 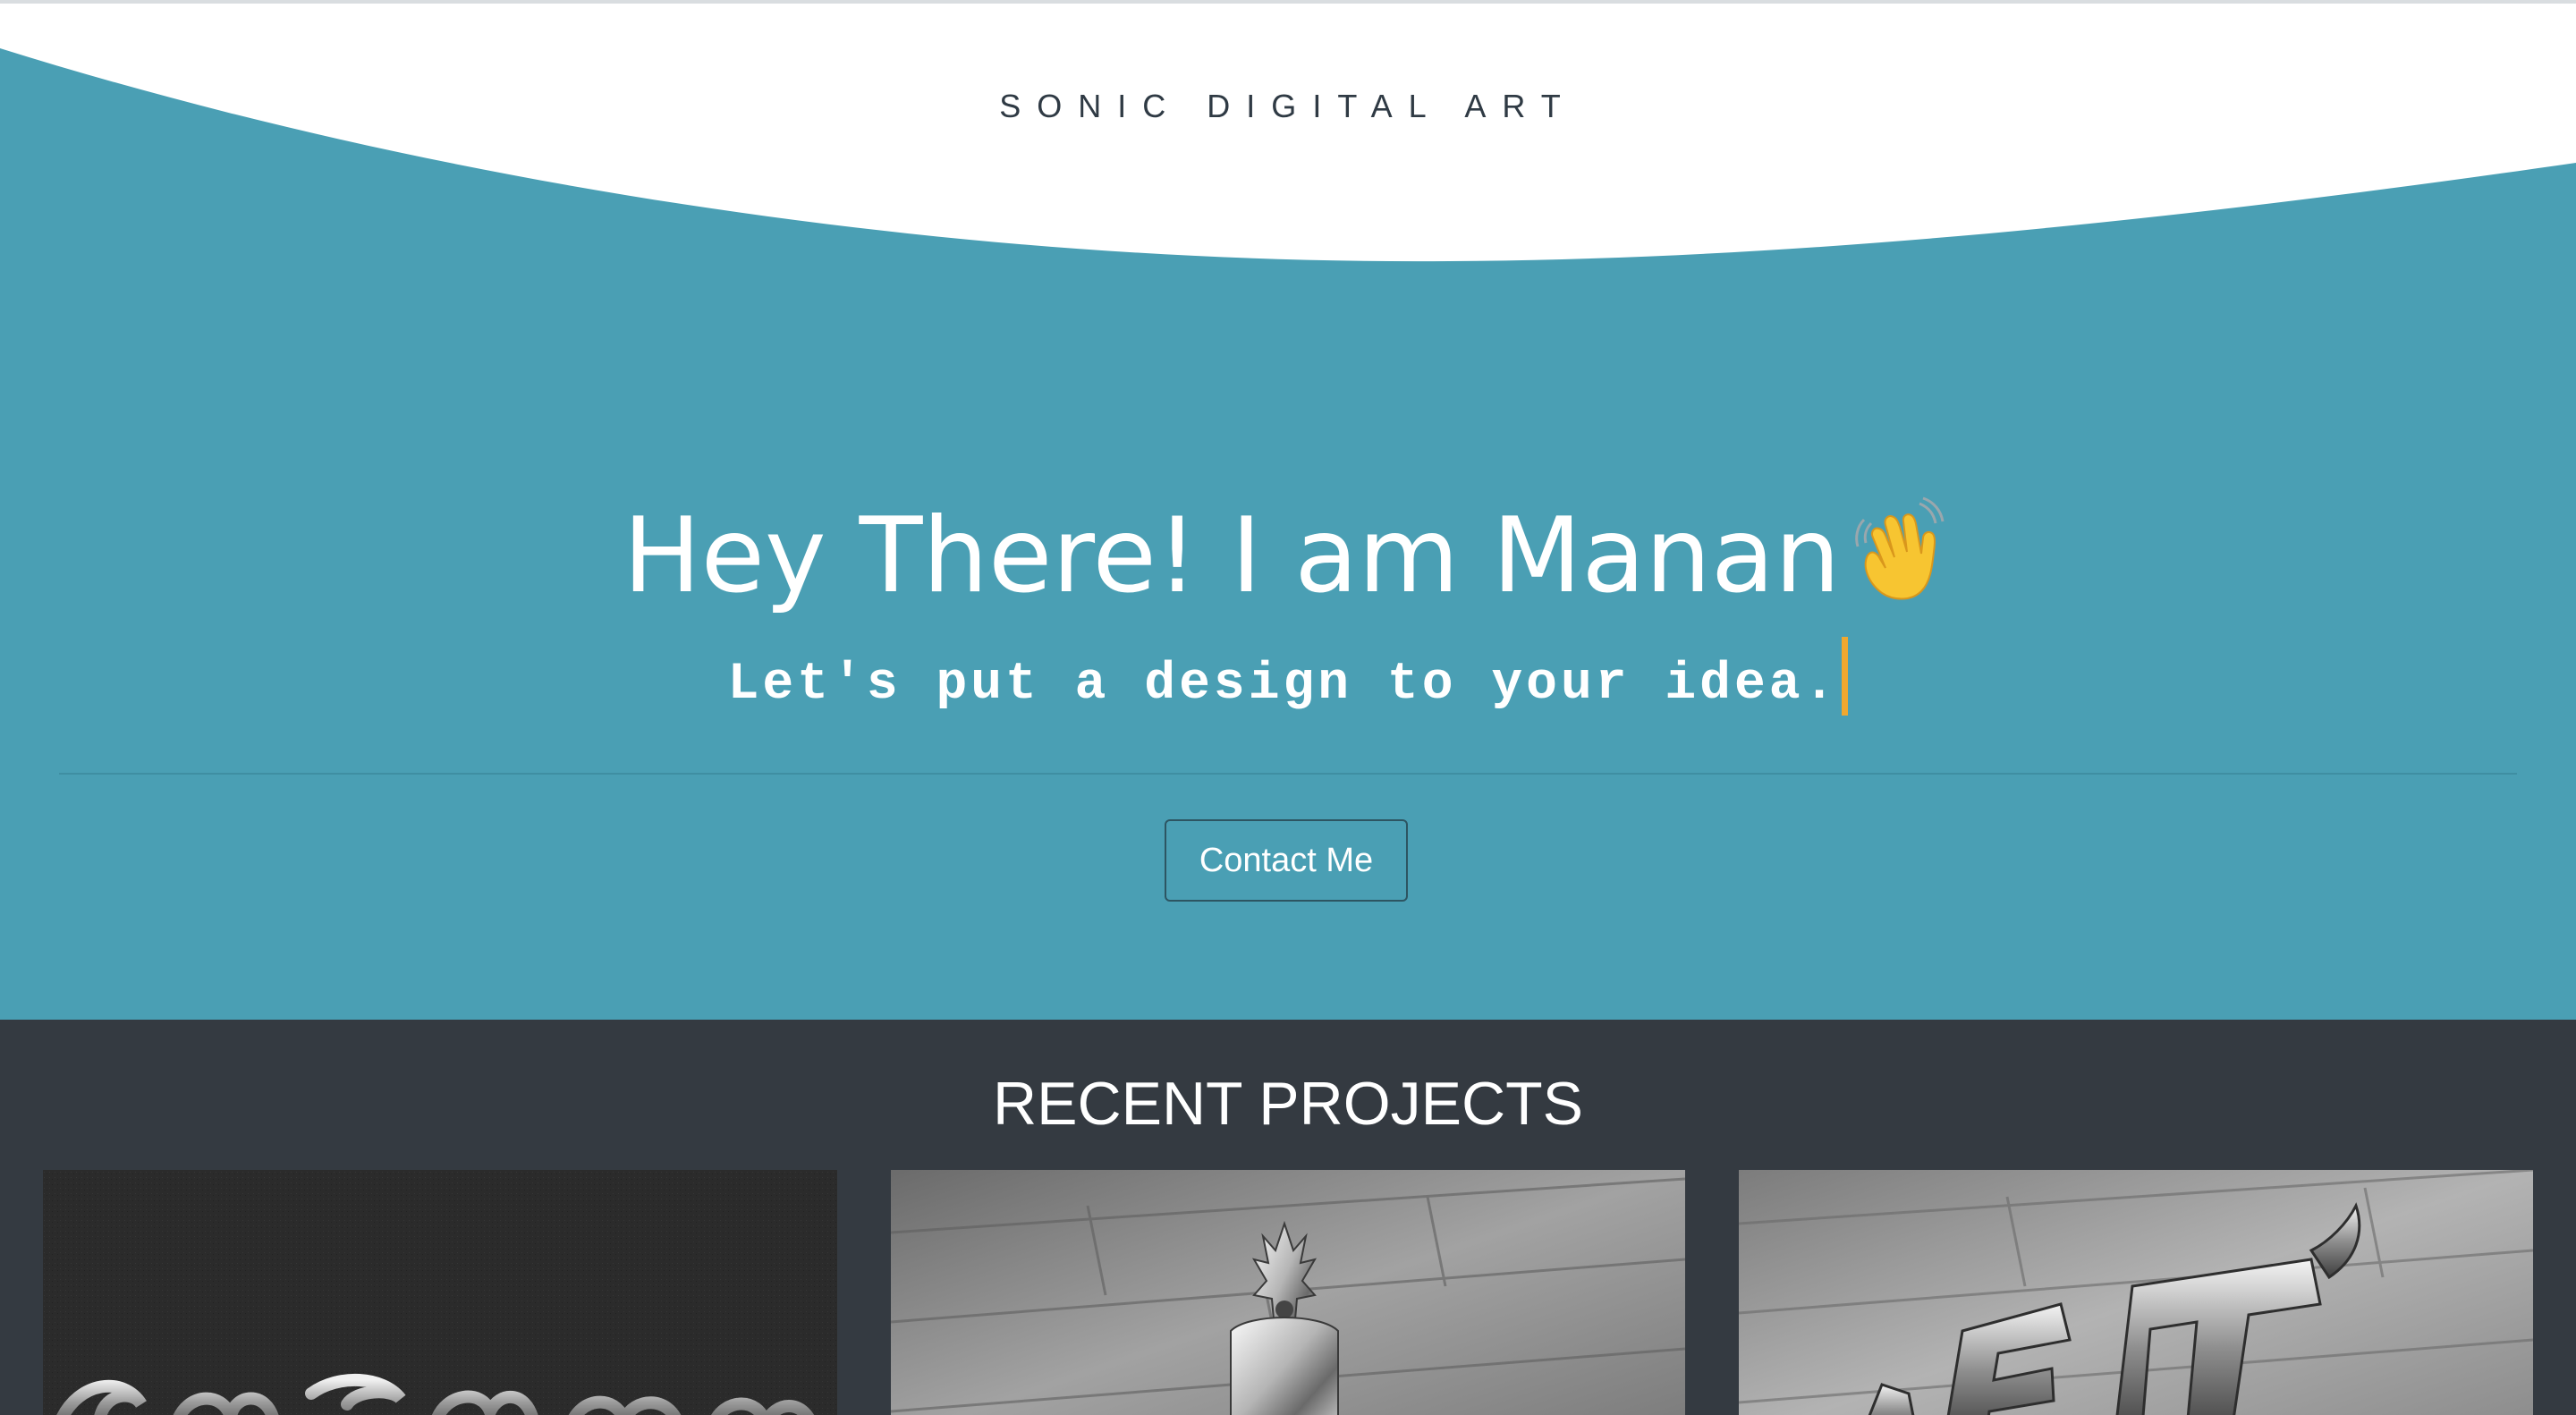 What do you see at coordinates (1283, 685) in the screenshot?
I see `hero-tagline: Let's put a design to your idea.` at bounding box center [1283, 685].